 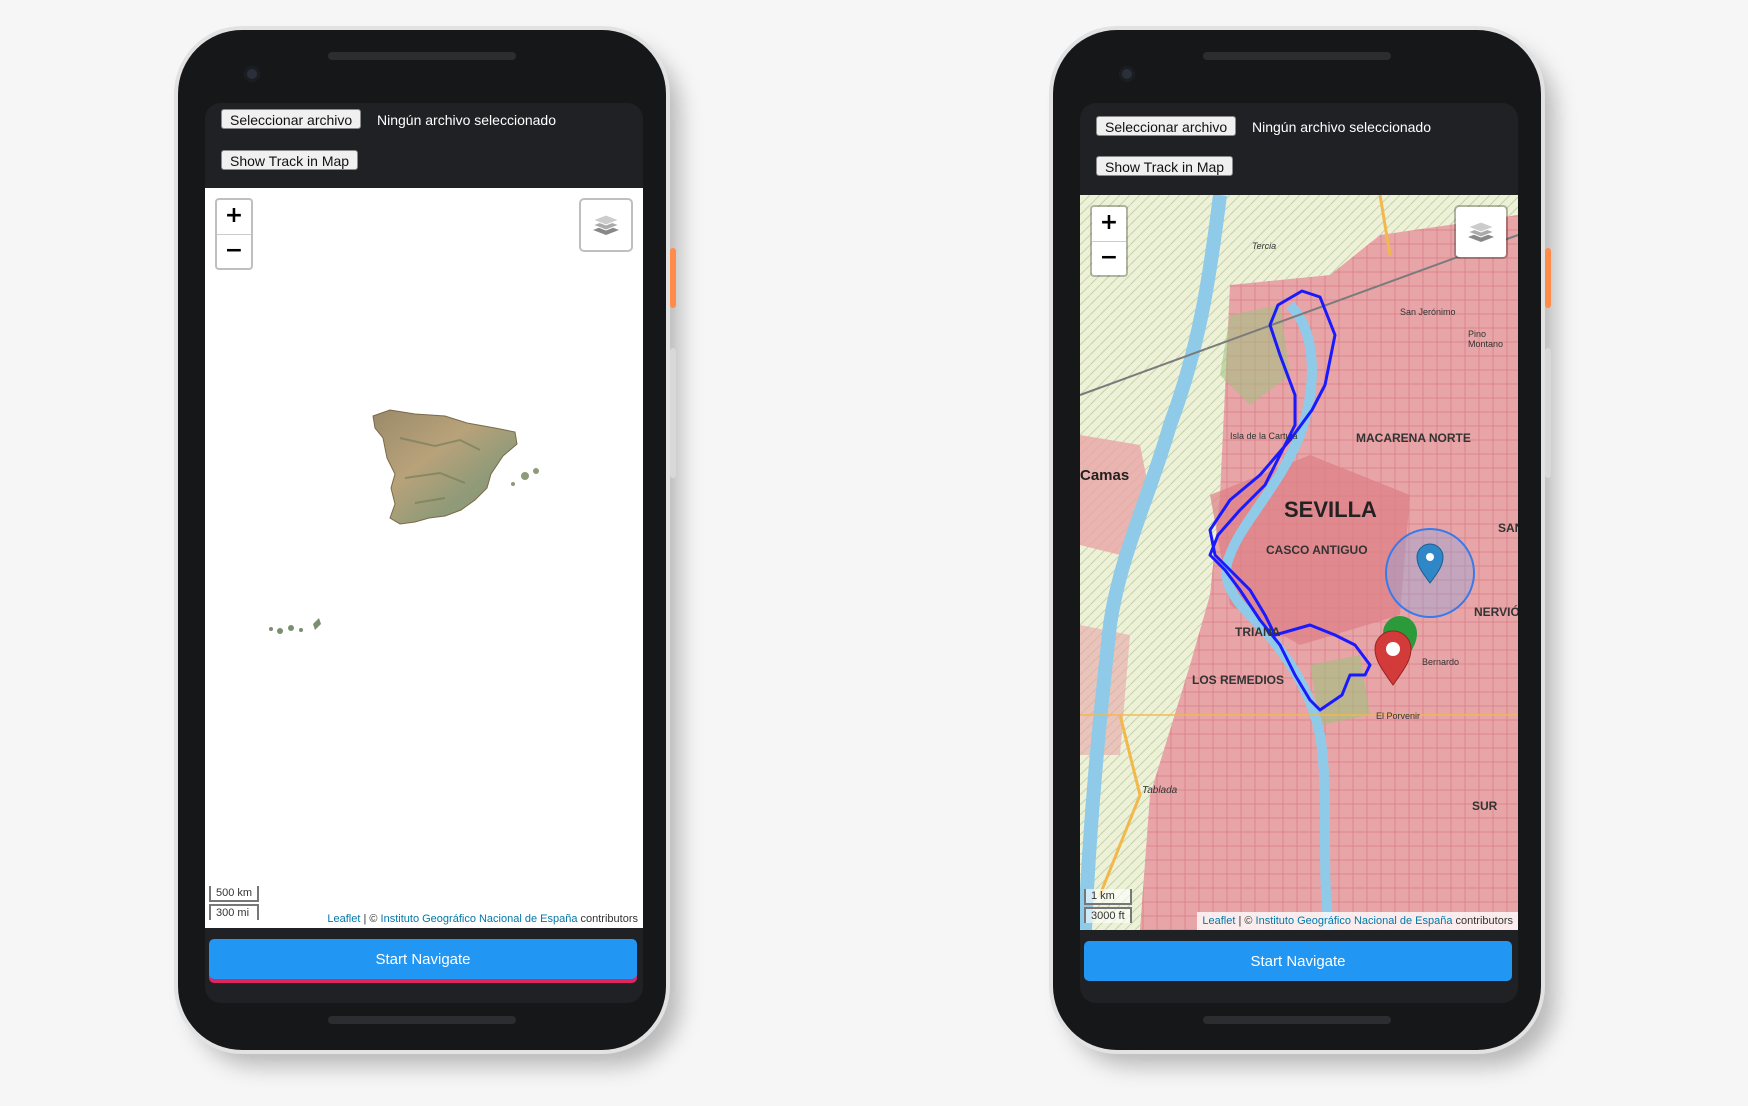 I want to click on spain-map-tiles, so click(x=404, y=521).